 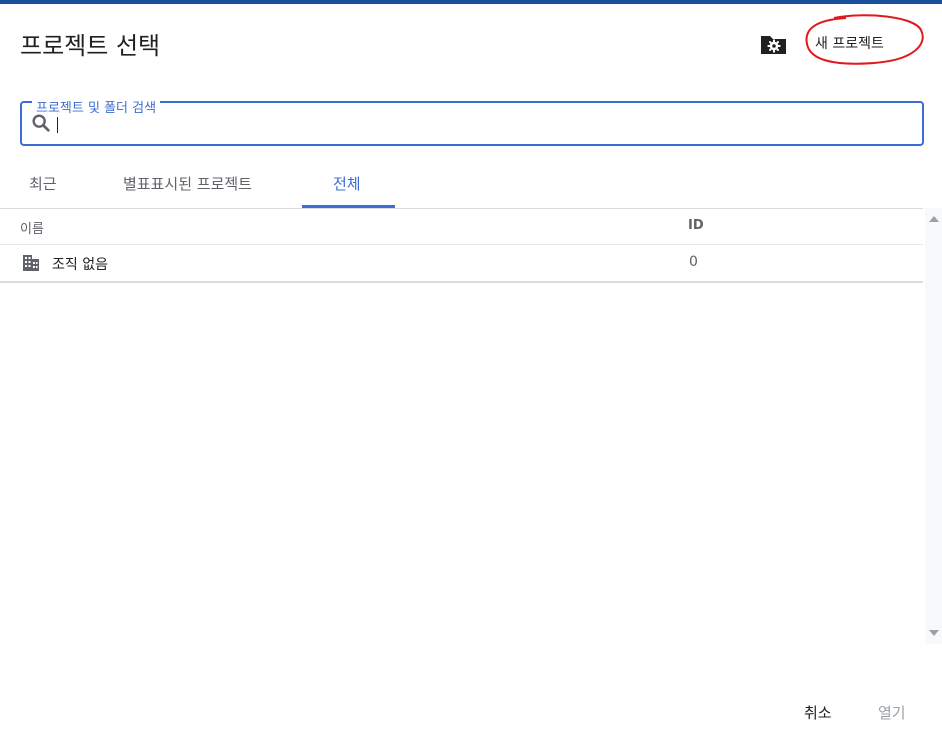 I want to click on background-app-bar, so click(x=471, y=2).